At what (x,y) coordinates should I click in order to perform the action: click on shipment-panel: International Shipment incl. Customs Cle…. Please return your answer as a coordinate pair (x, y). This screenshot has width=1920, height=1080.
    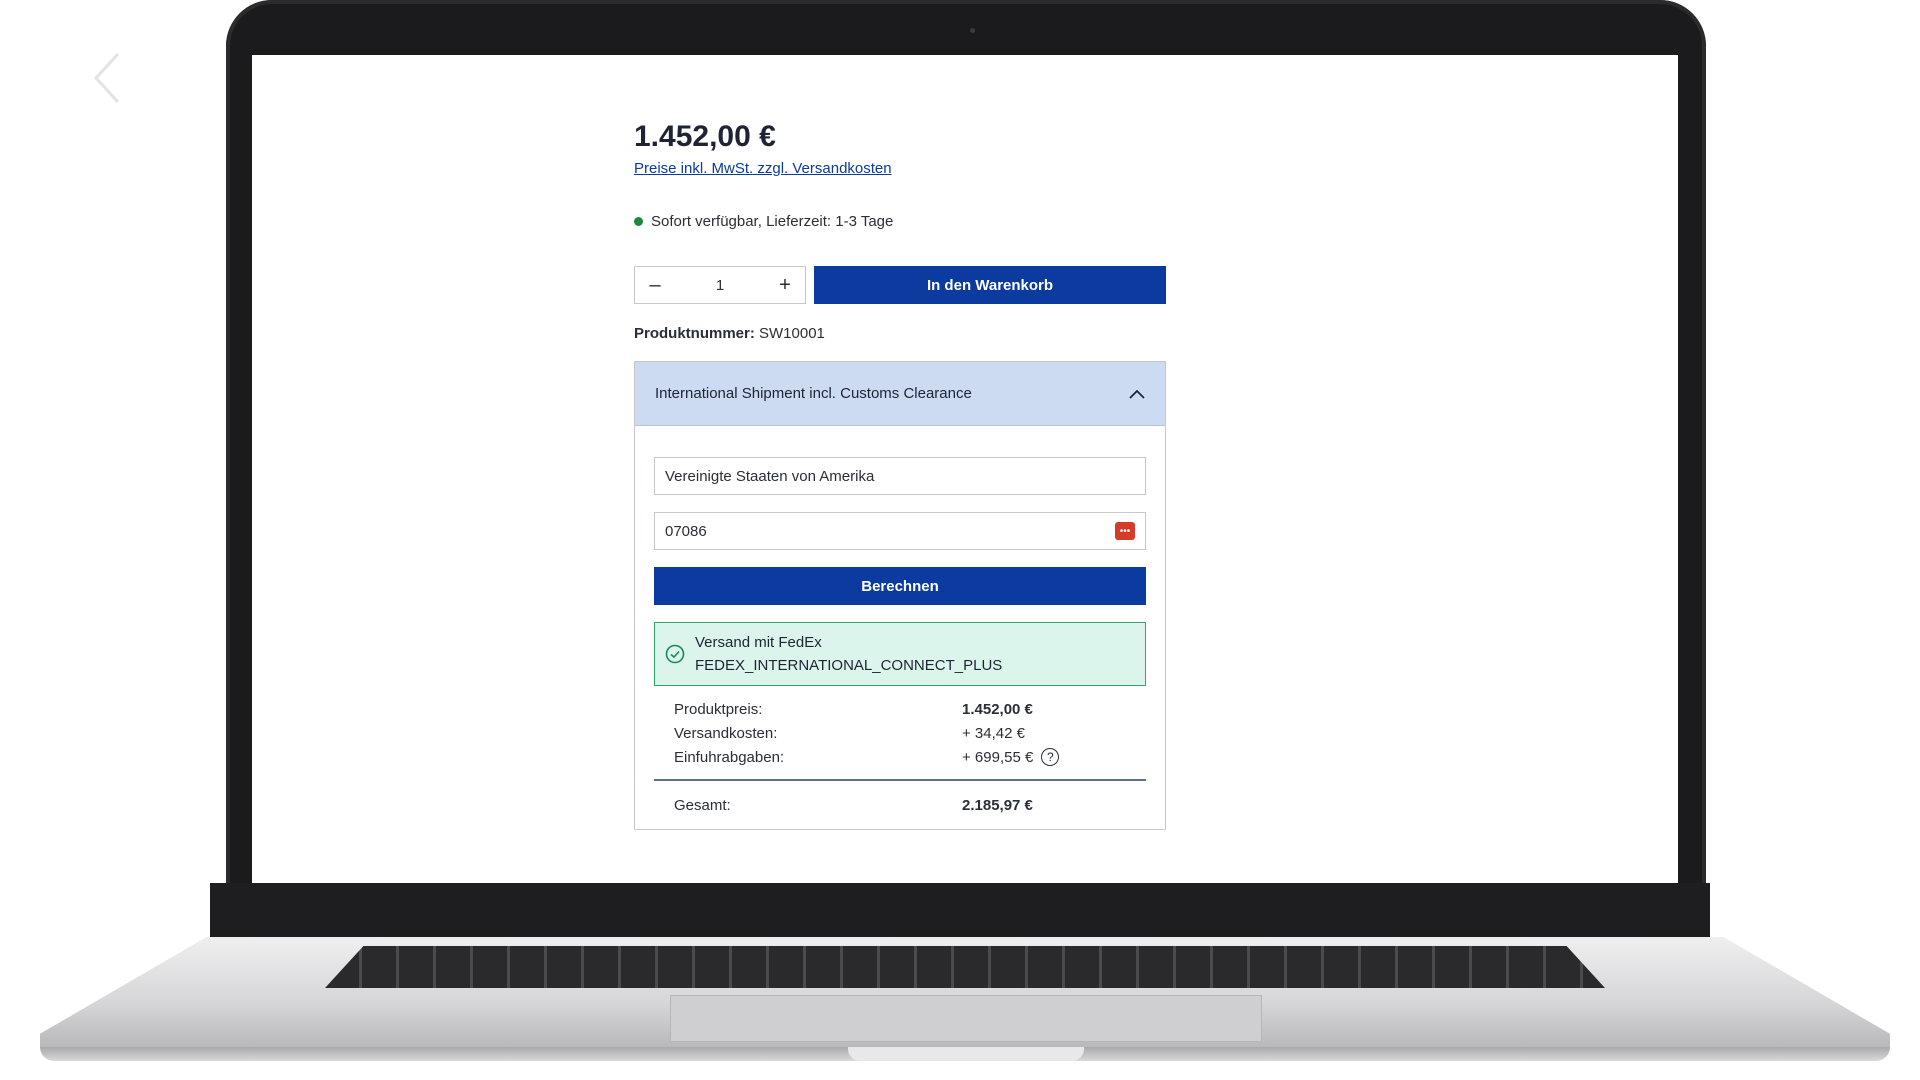
    Looking at the image, I should click on (900, 595).